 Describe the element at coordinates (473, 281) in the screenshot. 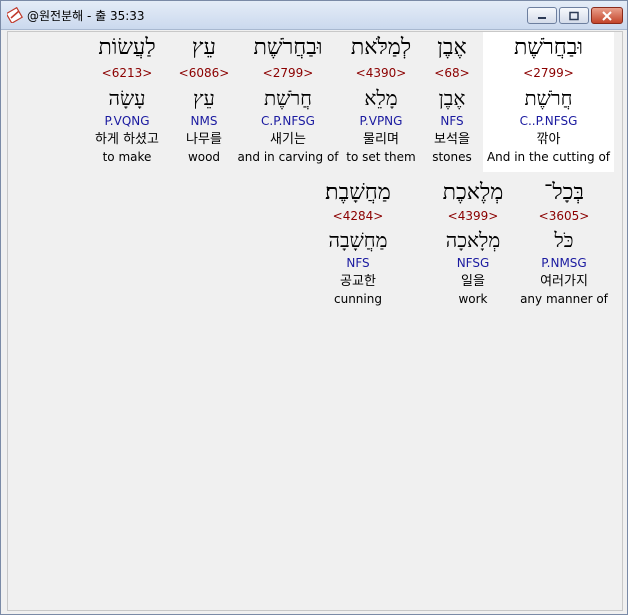

I see `korean-gloss: 일을` at that location.